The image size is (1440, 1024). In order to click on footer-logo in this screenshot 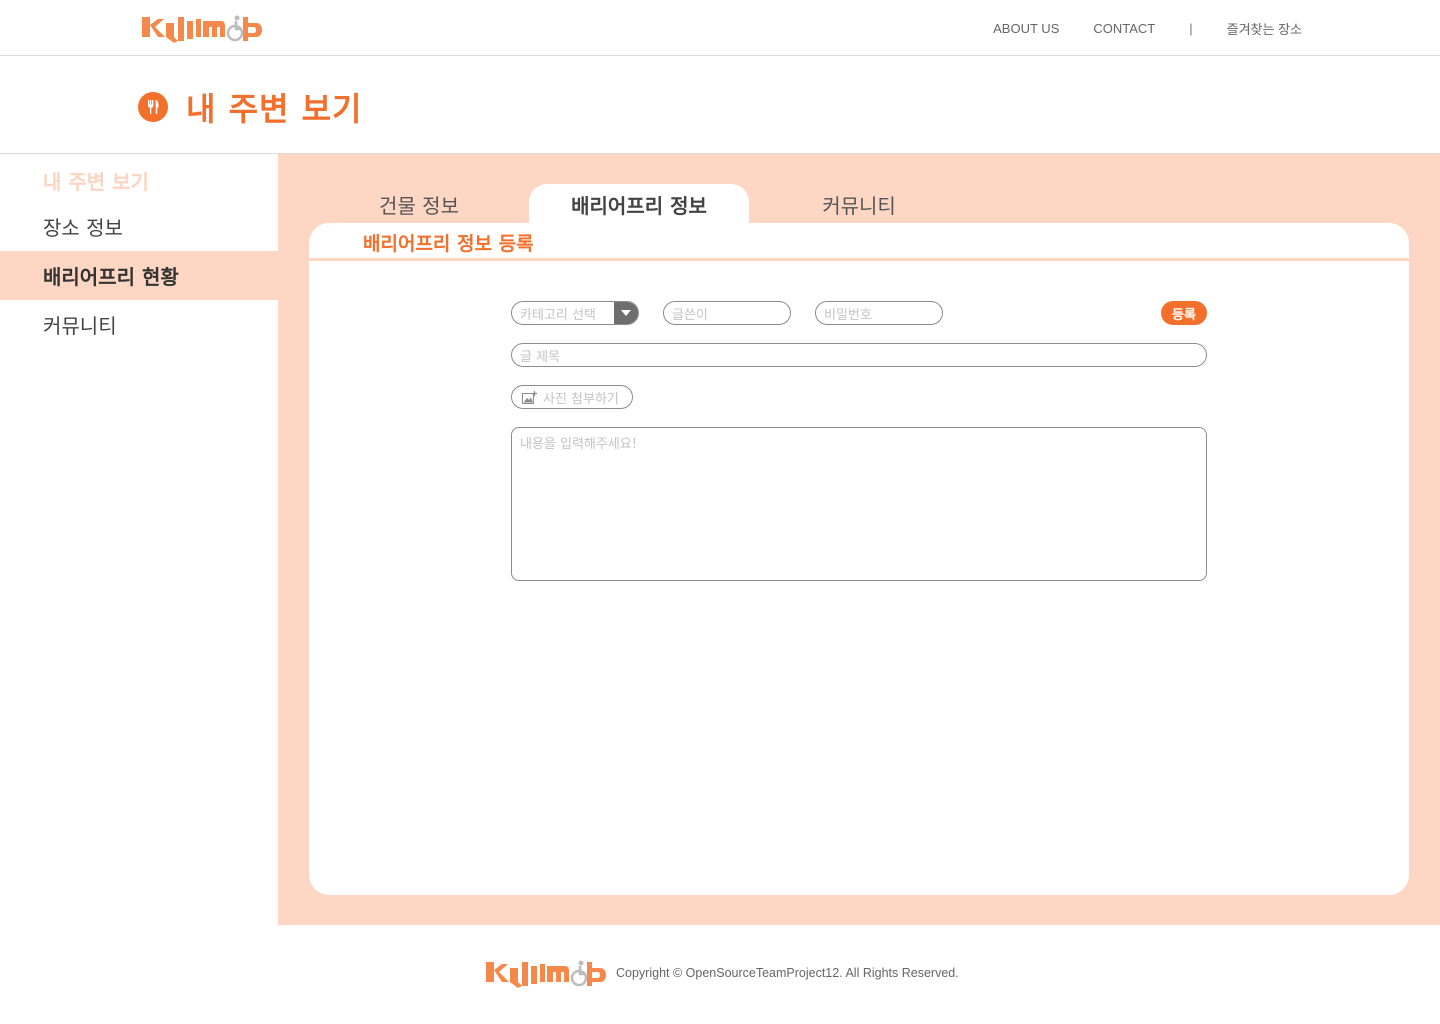, I will do `click(546, 974)`.